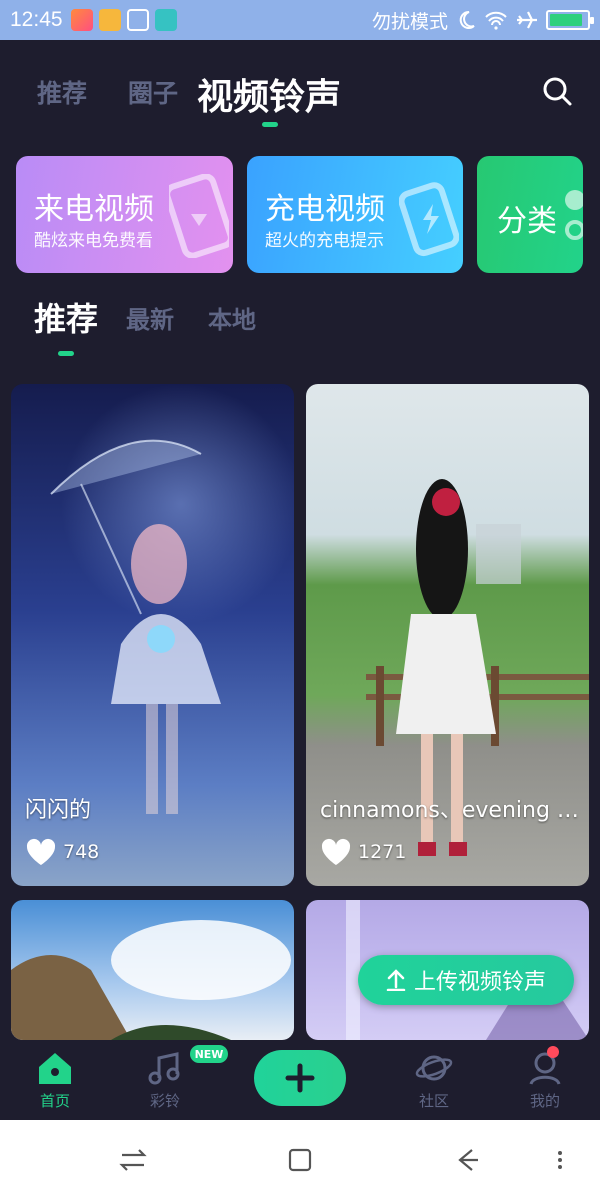  I want to click on system-nav-bar, so click(300, 1160).